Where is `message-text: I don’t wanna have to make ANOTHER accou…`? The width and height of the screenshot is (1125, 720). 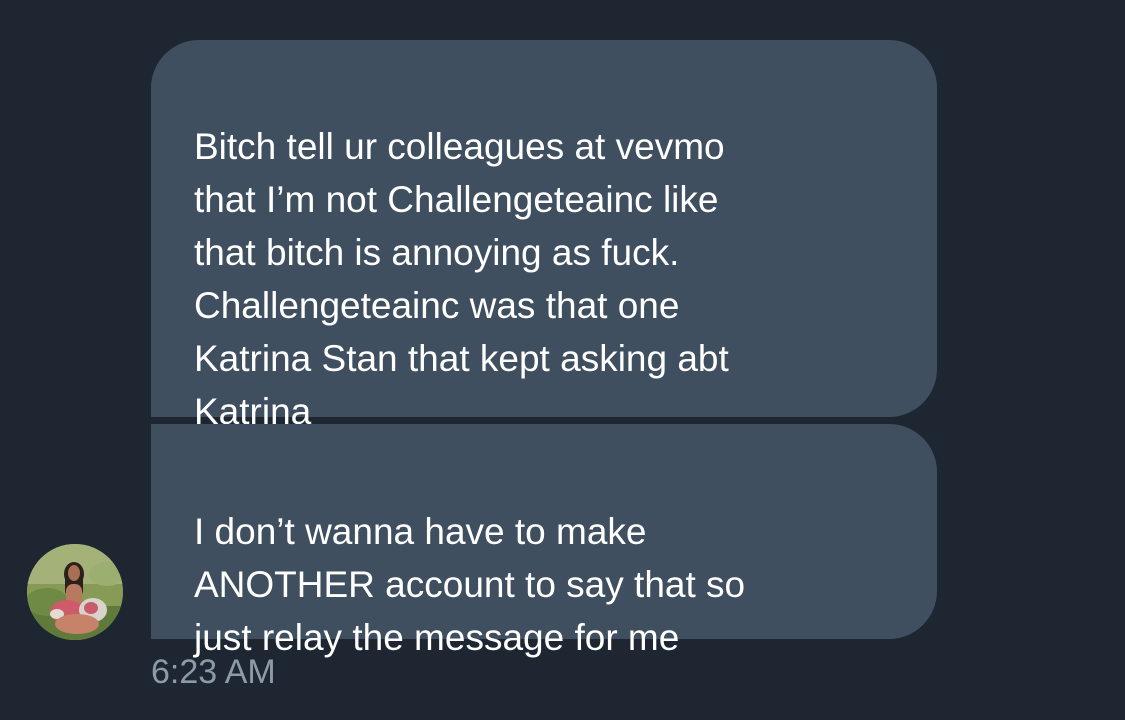
message-text: I don’t wanna have to make ANOTHER accou… is located at coordinates (470, 584).